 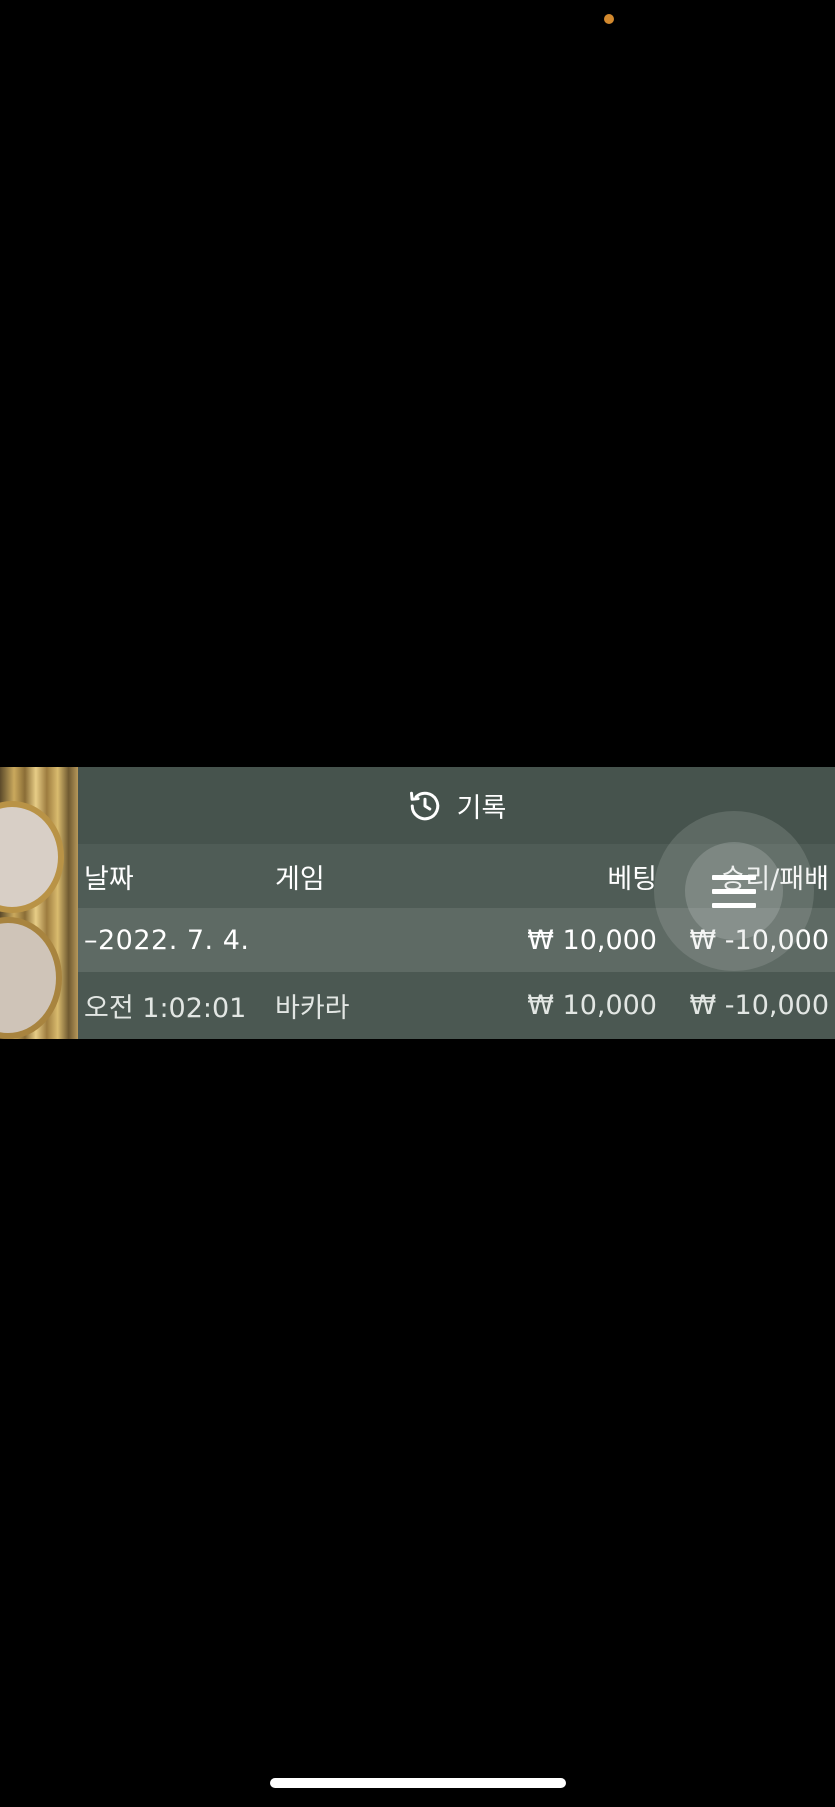 I want to click on floating-menu-button-inner, so click(x=734, y=891).